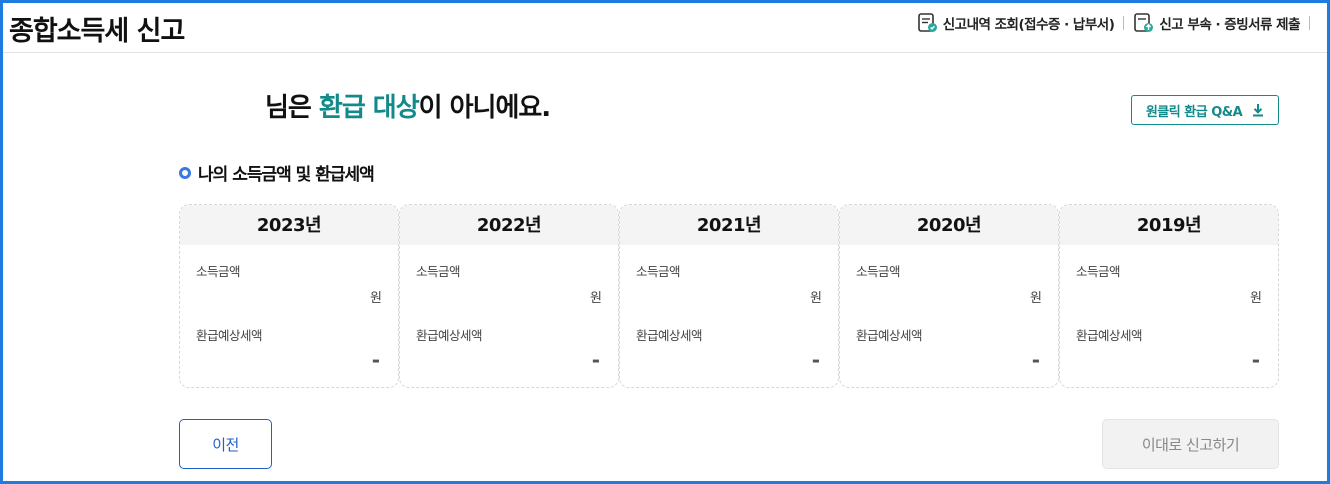 Image resolution: width=1330 pixels, height=484 pixels. Describe the element at coordinates (1258, 110) in the screenshot. I see `download-icon` at that location.